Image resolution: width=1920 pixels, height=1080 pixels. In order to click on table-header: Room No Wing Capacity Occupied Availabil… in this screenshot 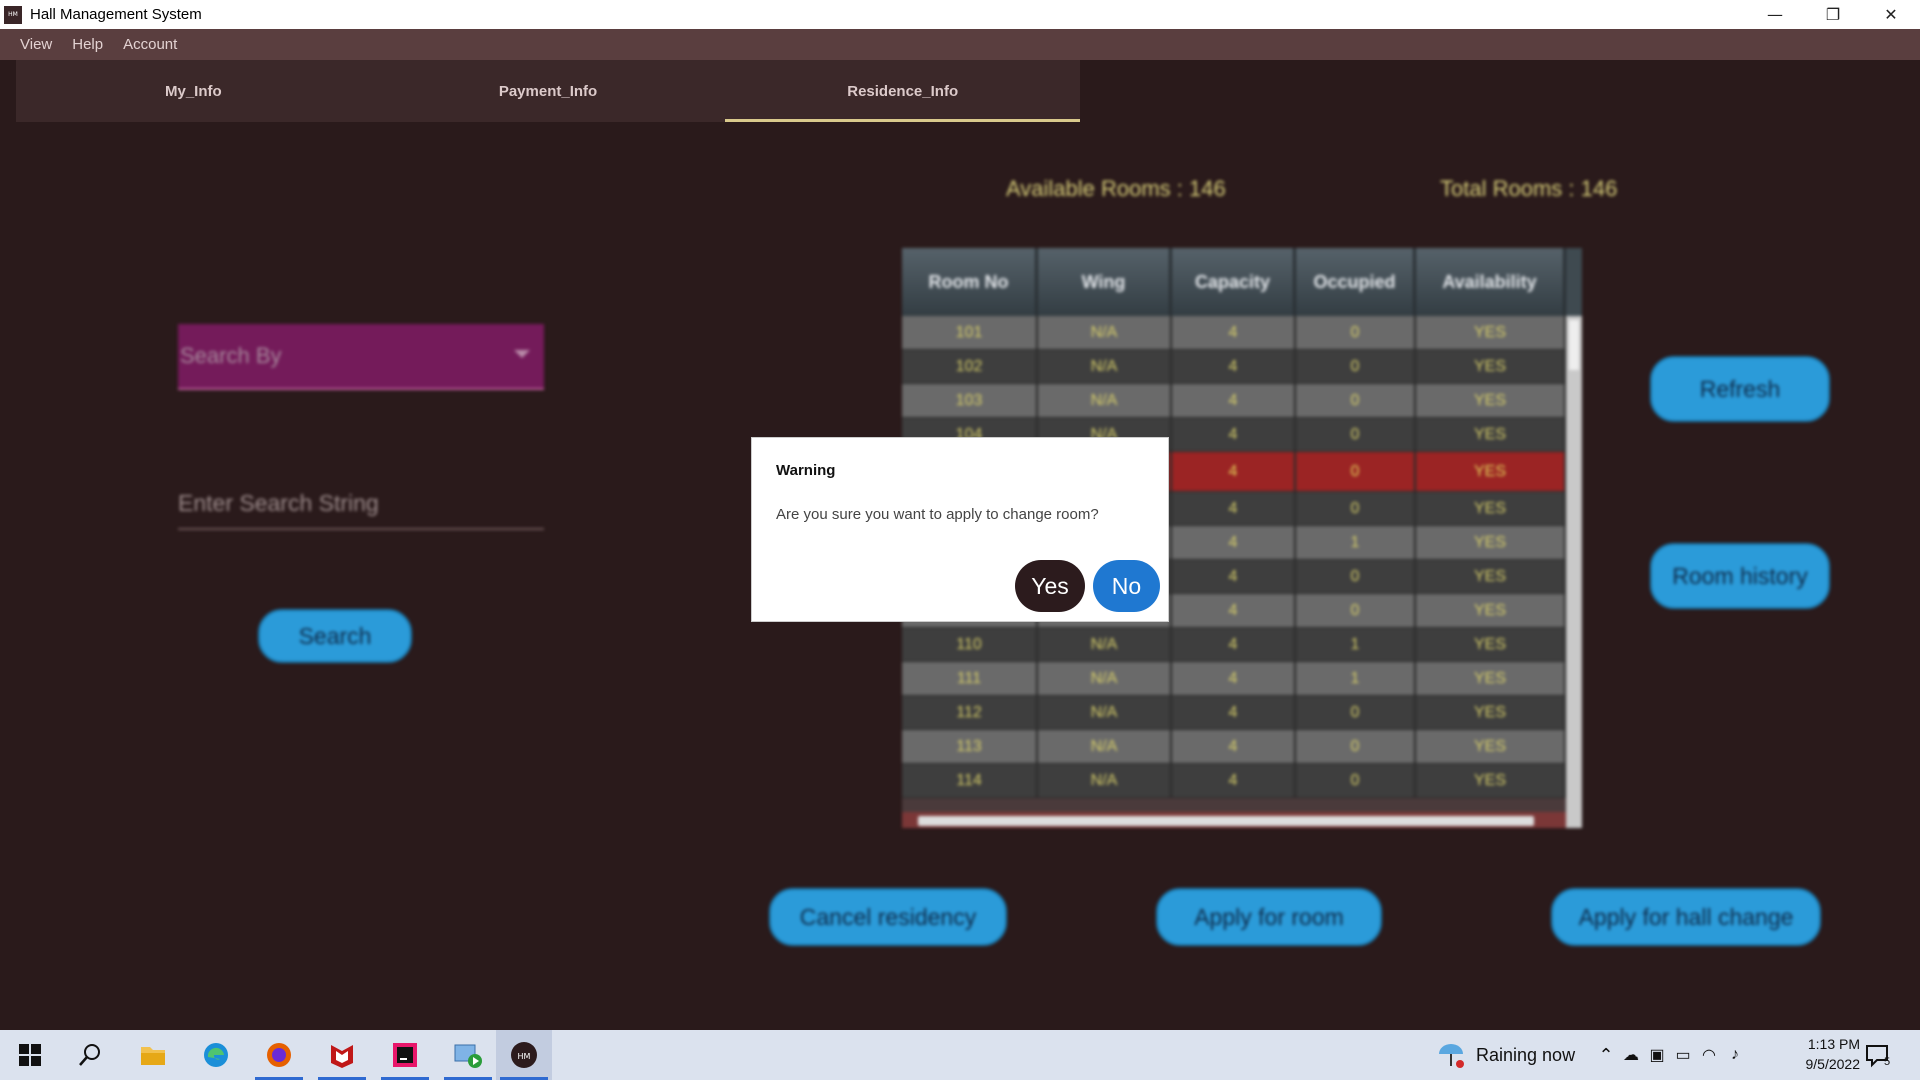, I will do `click(1242, 282)`.